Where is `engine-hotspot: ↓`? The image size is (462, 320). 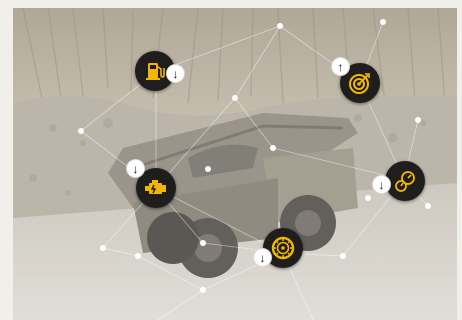
engine-hotspot: ↓ is located at coordinates (151, 183).